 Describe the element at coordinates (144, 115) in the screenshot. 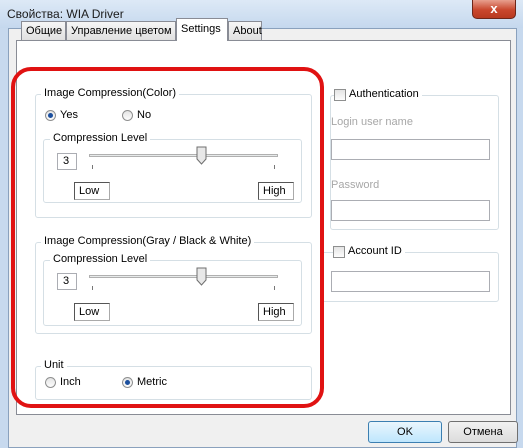

I see `color-no-label: No` at that location.